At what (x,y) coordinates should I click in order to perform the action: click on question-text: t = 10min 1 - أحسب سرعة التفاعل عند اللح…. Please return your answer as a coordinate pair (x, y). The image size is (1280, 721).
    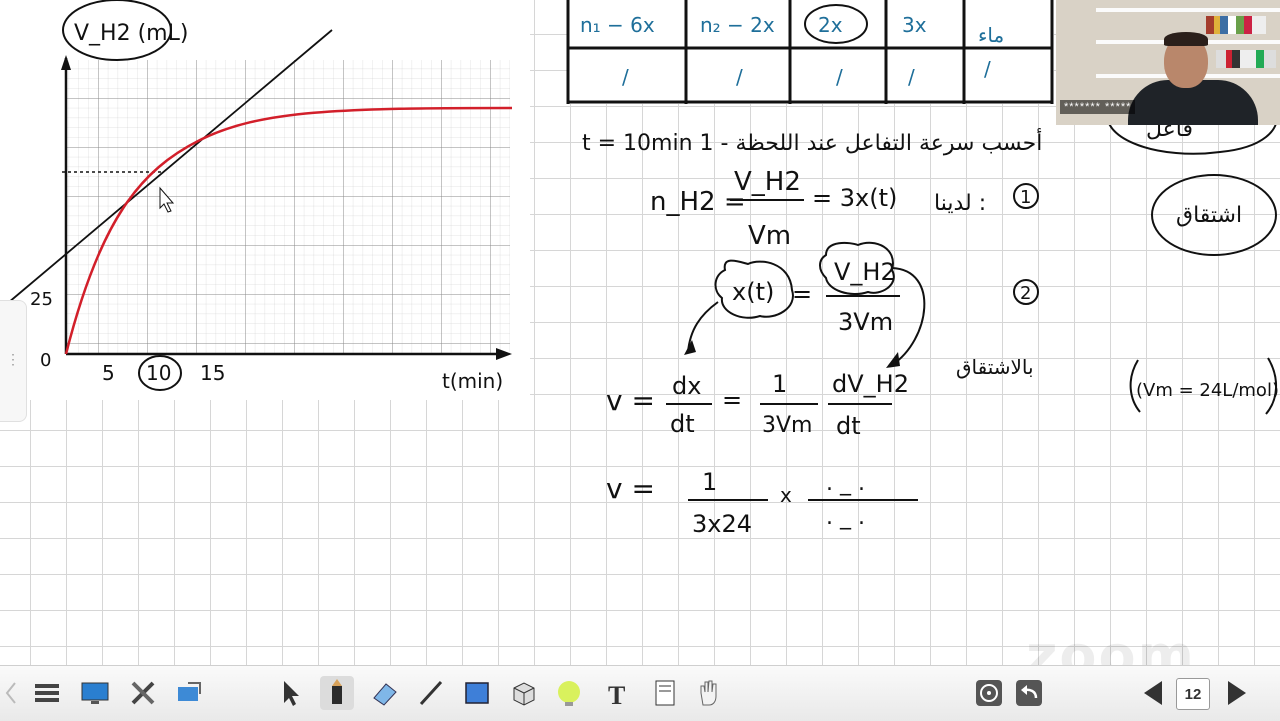
    Looking at the image, I should click on (812, 142).